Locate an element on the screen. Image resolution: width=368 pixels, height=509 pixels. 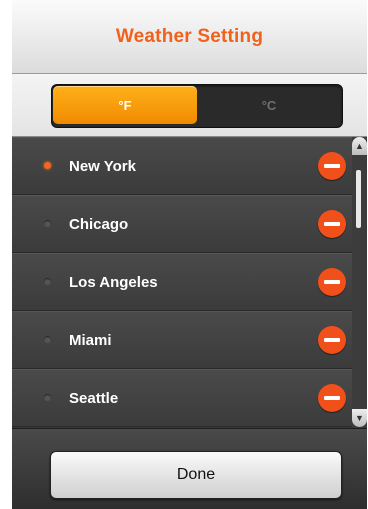
city-name: New York is located at coordinates (102, 166).